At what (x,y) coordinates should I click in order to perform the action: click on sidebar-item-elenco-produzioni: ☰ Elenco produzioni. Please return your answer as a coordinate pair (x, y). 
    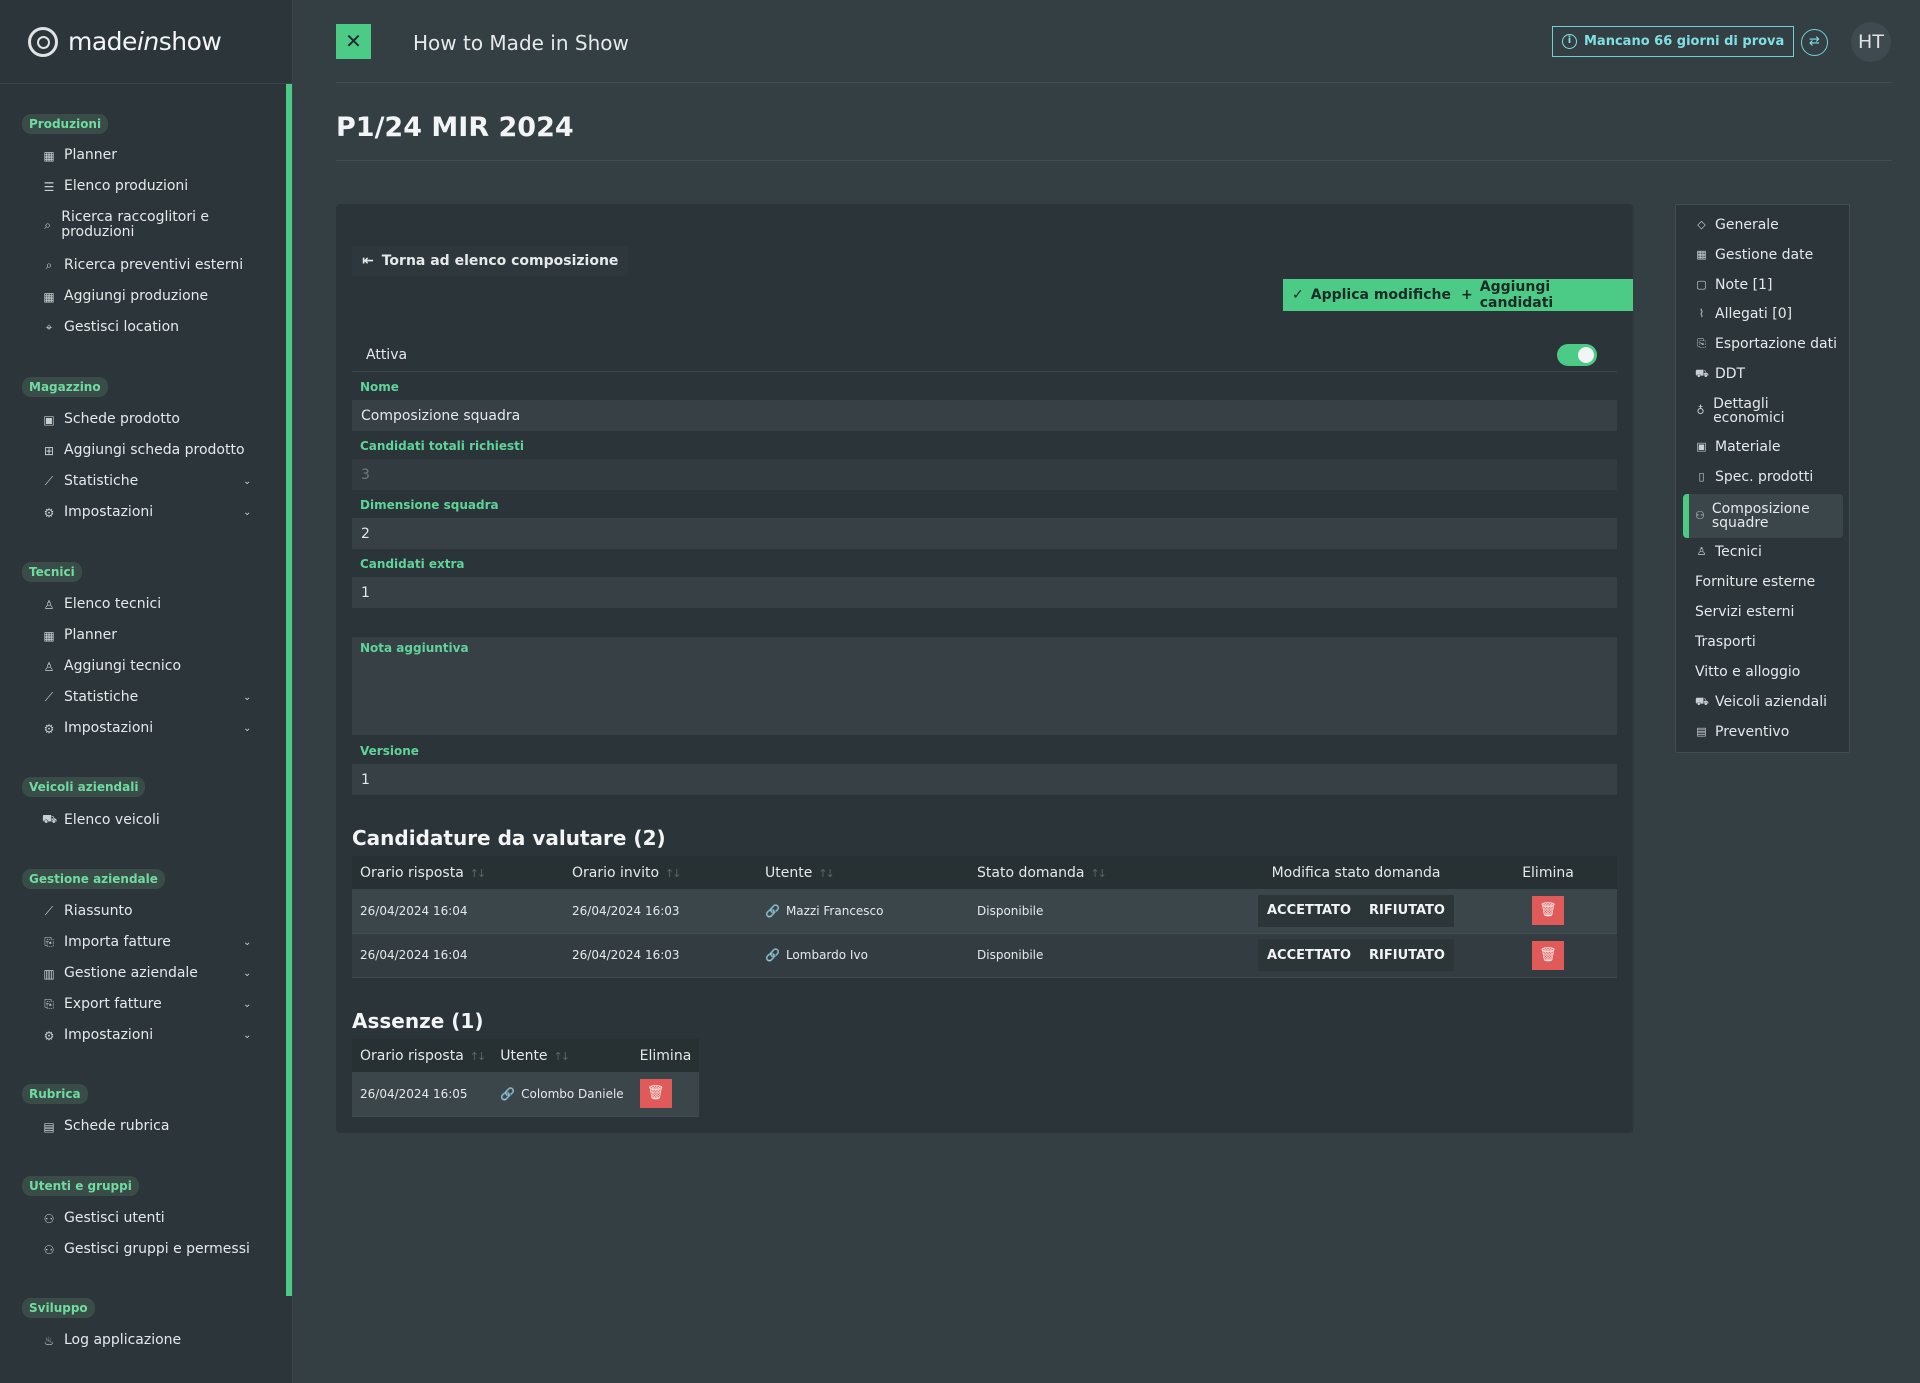
    Looking at the image, I should click on (115, 186).